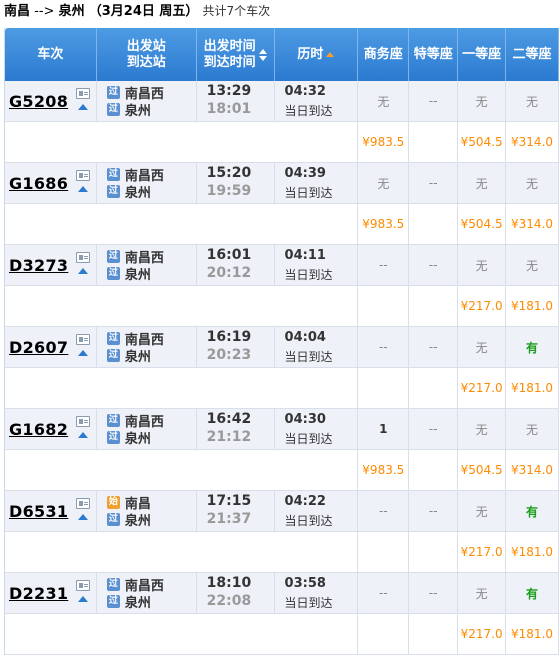 The height and width of the screenshot is (659, 559). Describe the element at coordinates (38, 593) in the screenshot. I see `train-number-link: D2231` at that location.